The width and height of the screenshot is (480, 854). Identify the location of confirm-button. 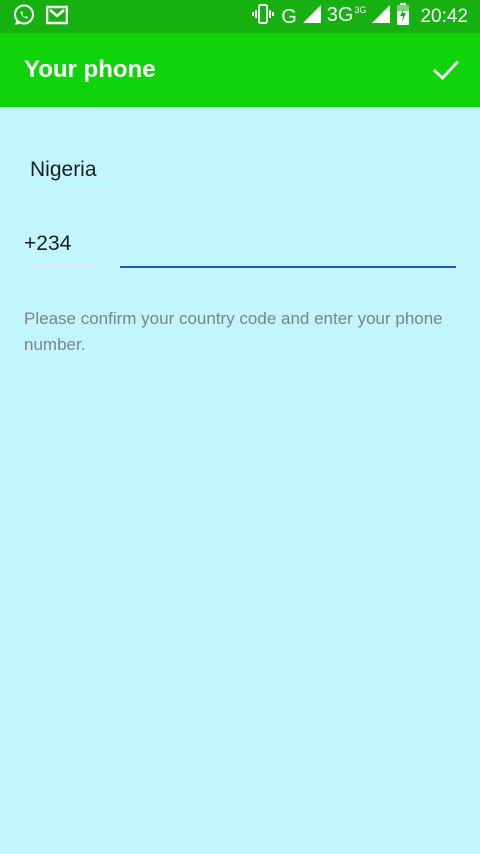
(446, 70).